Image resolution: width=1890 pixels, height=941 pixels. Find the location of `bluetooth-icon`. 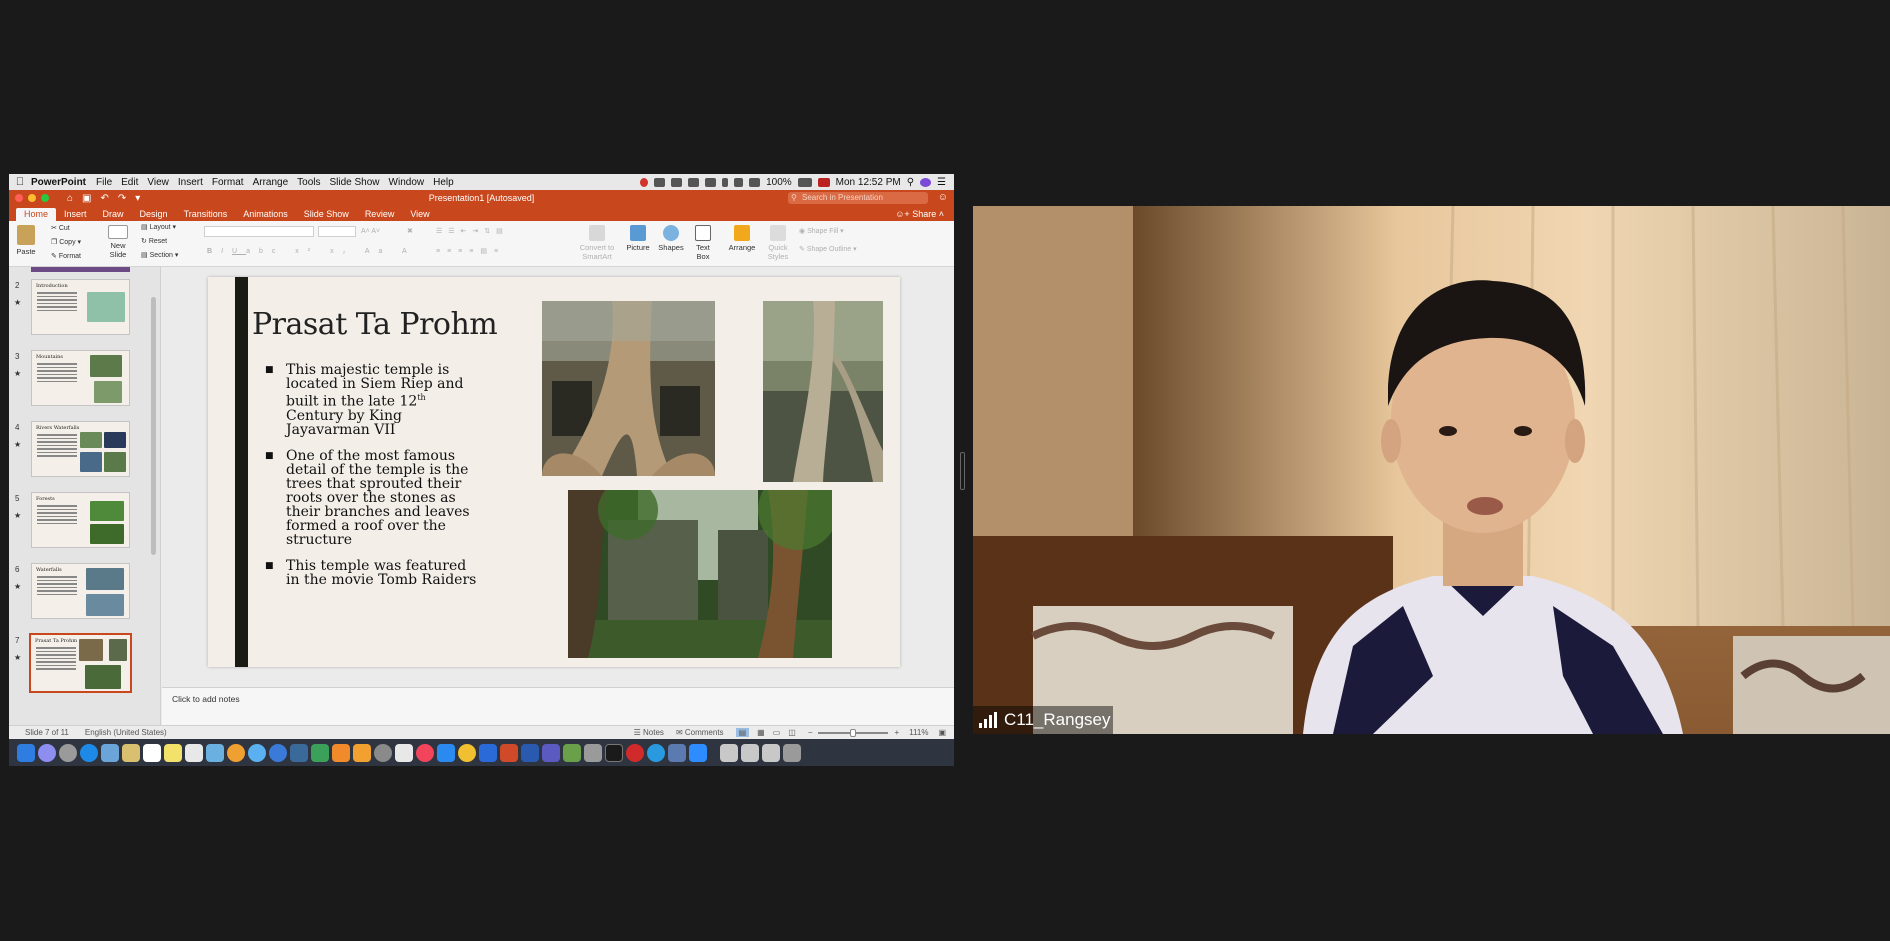

bluetooth-icon is located at coordinates (725, 182).